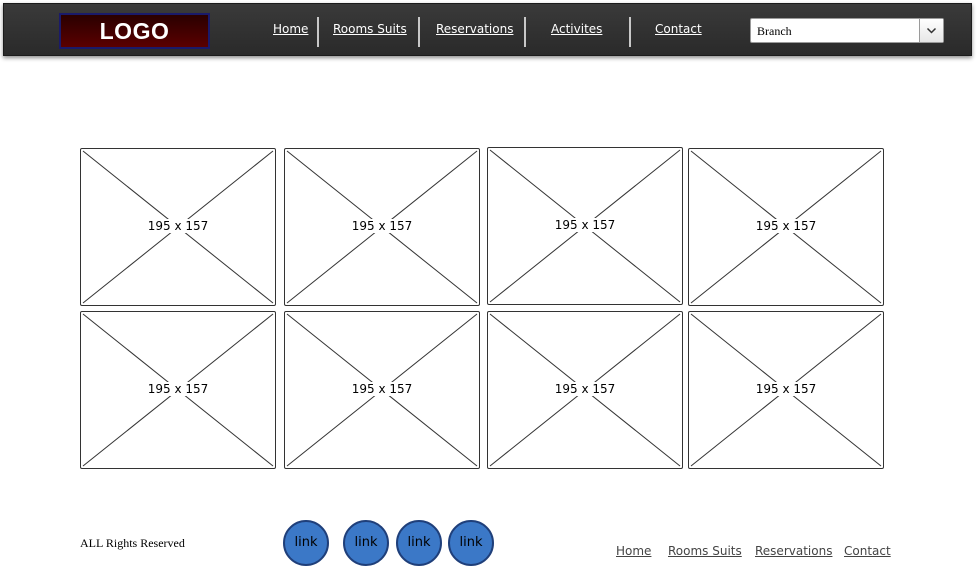 The width and height of the screenshot is (977, 582). Describe the element at coordinates (474, 29) in the screenshot. I see `nav-reservations: Reservations` at that location.